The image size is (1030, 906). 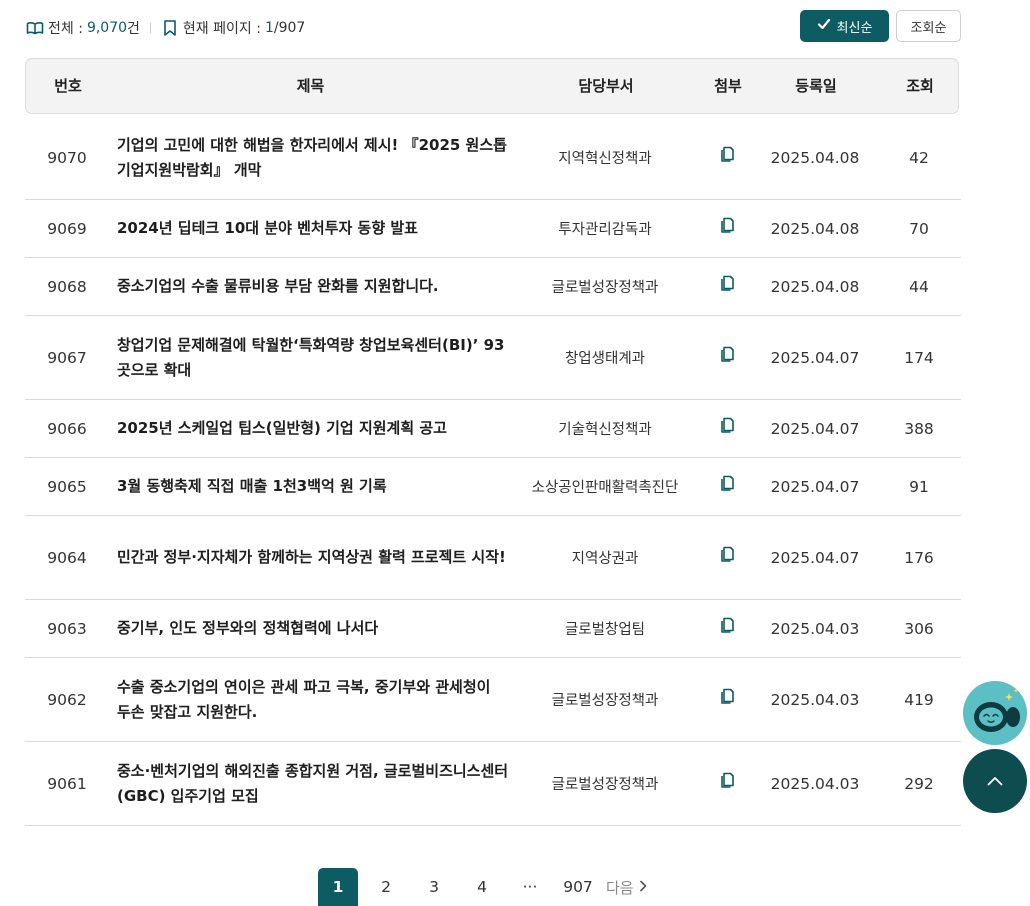 I want to click on row-views: 91, so click(x=919, y=486).